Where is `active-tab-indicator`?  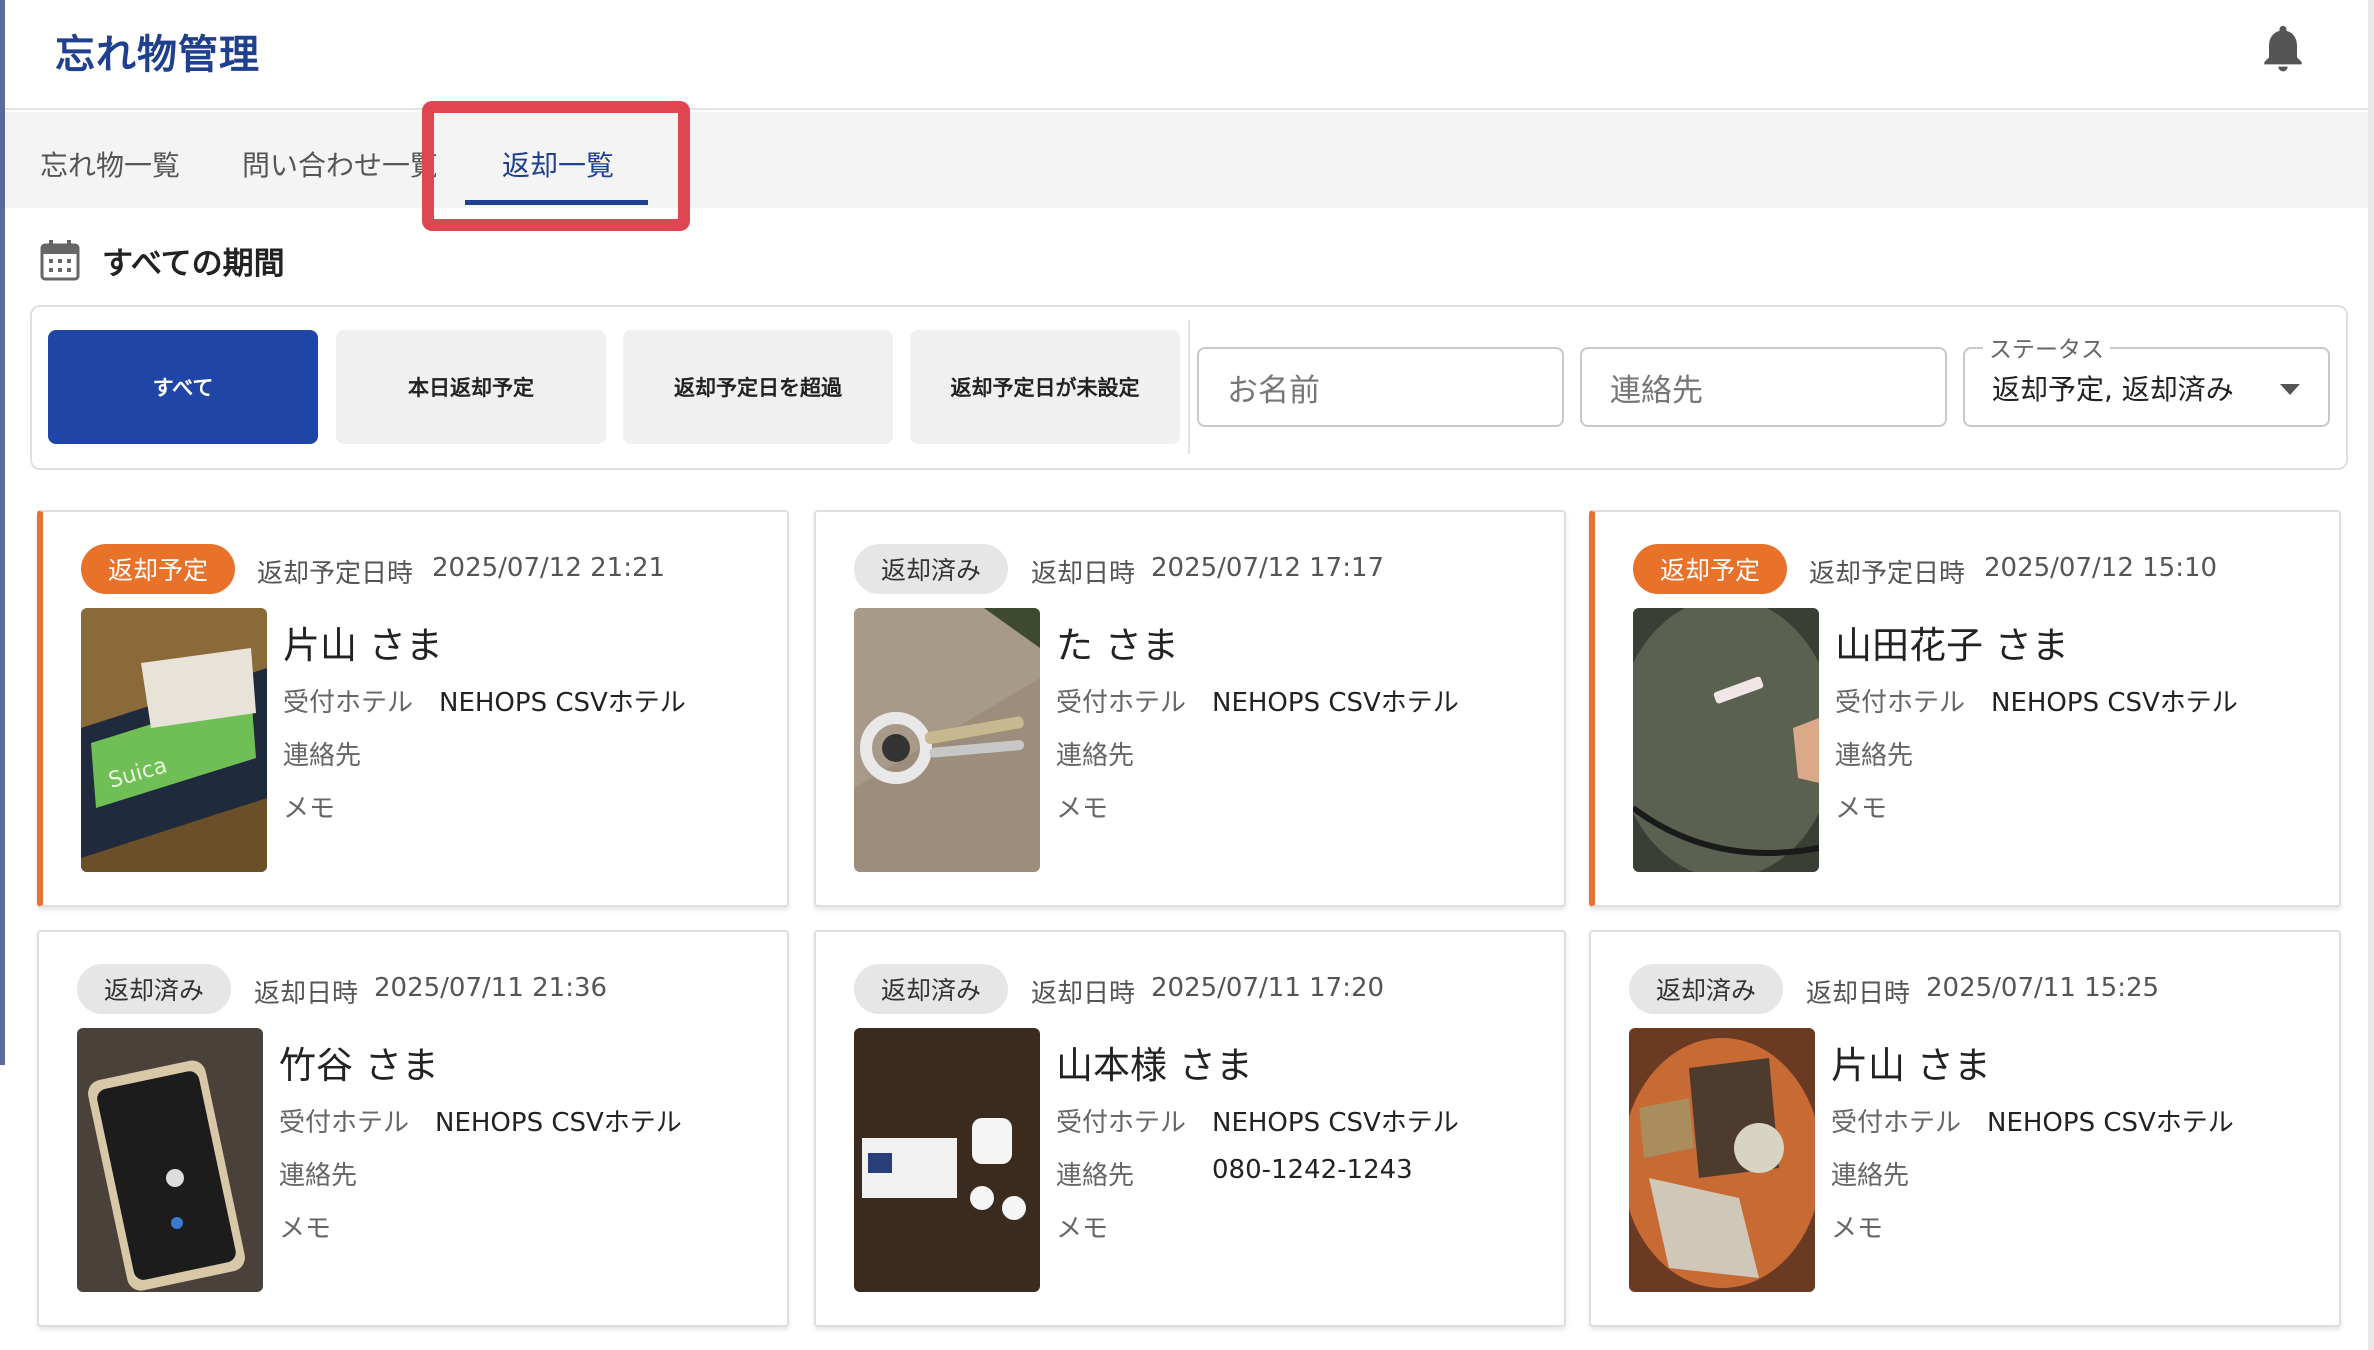 active-tab-indicator is located at coordinates (556, 202).